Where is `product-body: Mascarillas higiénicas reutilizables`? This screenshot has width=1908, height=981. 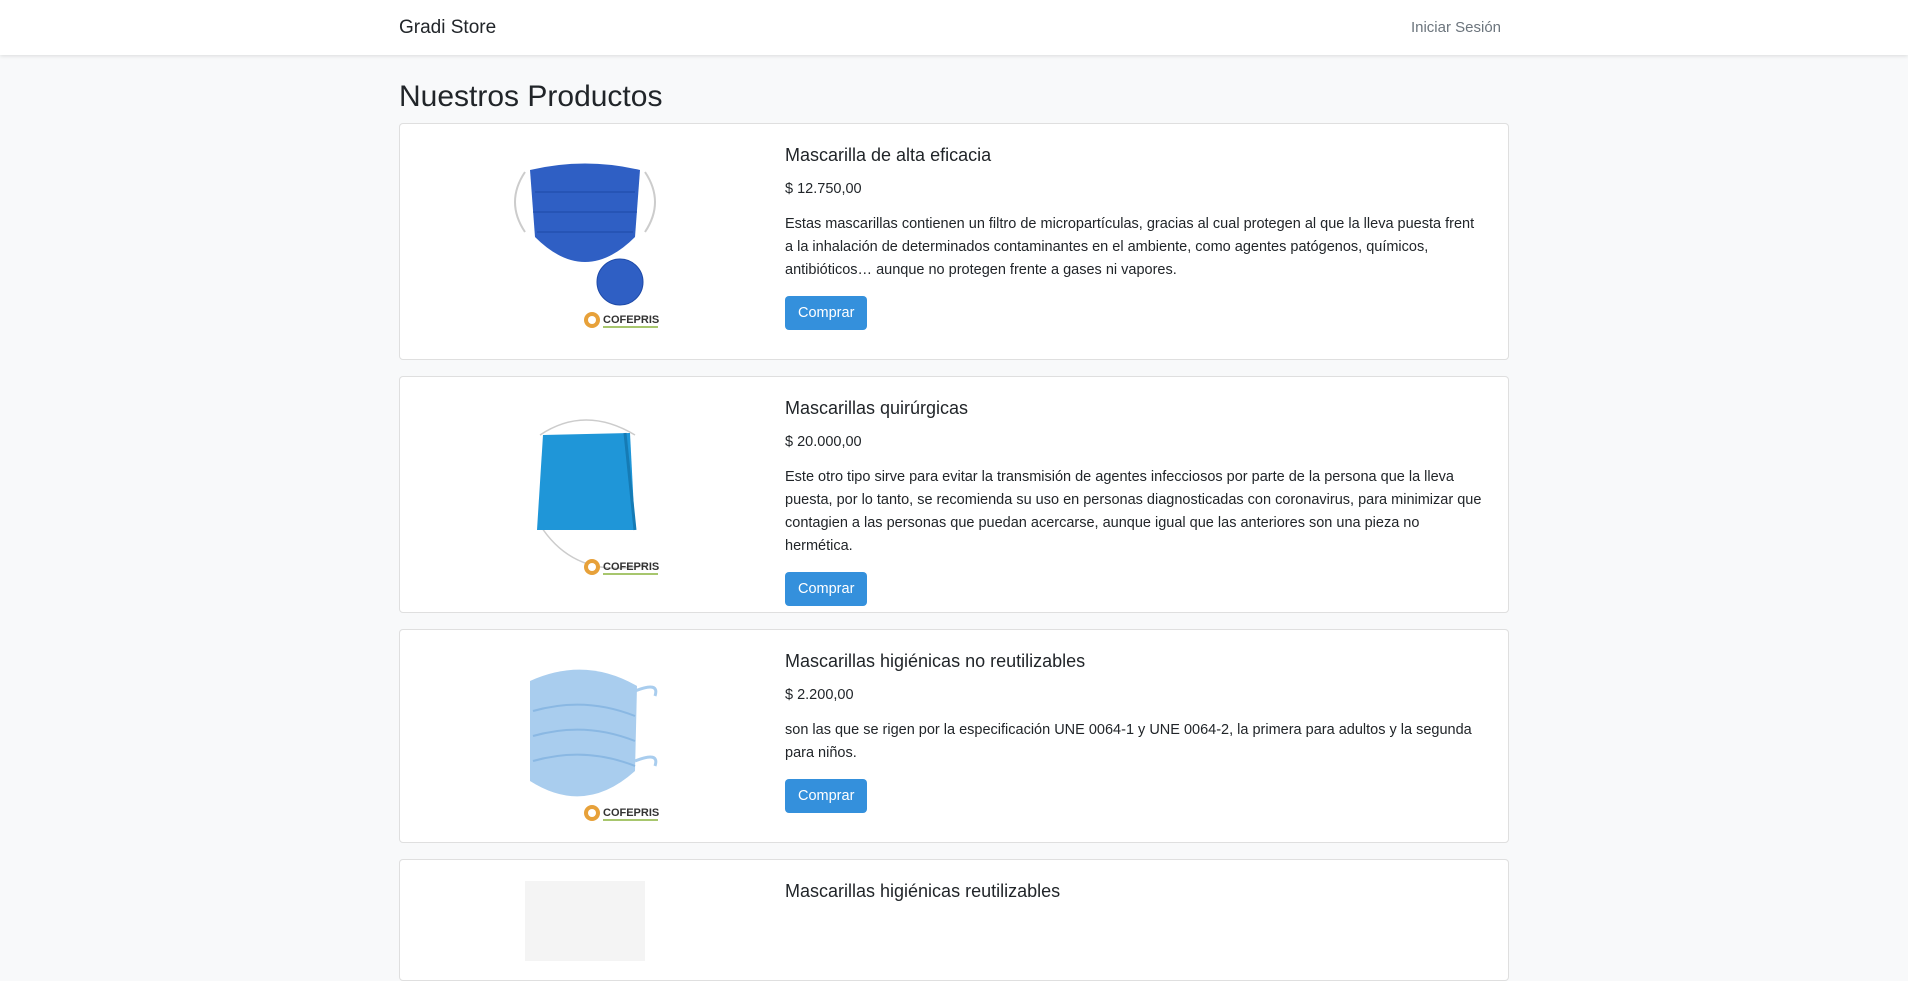
product-body: Mascarillas higiénicas reutilizables is located at coordinates (1139, 920).